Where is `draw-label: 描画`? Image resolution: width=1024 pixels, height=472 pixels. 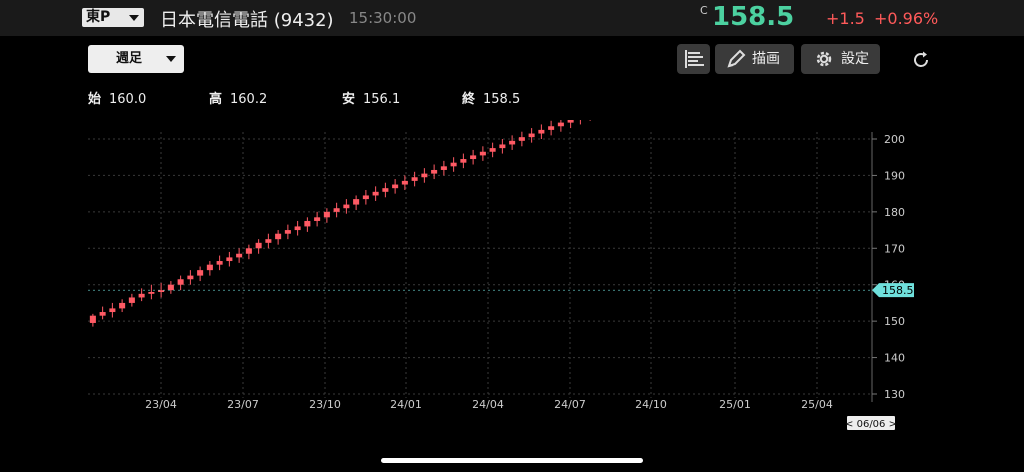 draw-label: 描画 is located at coordinates (766, 59).